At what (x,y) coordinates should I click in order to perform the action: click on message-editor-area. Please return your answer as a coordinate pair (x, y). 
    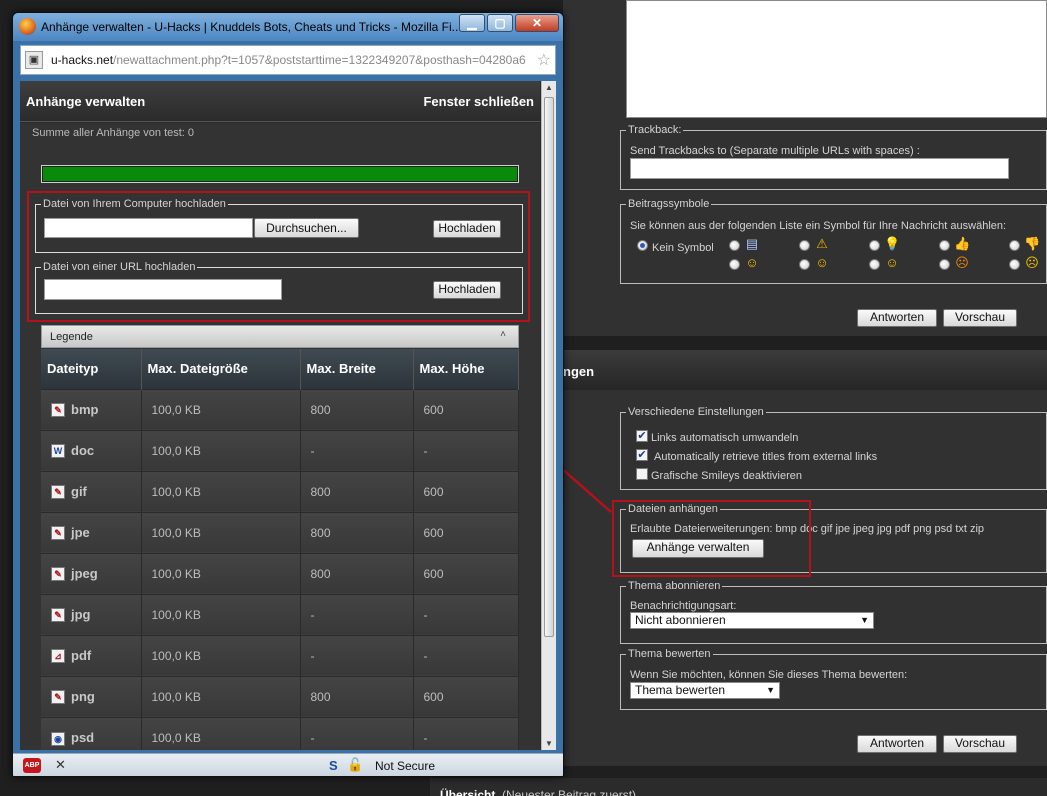
    Looking at the image, I should click on (836, 59).